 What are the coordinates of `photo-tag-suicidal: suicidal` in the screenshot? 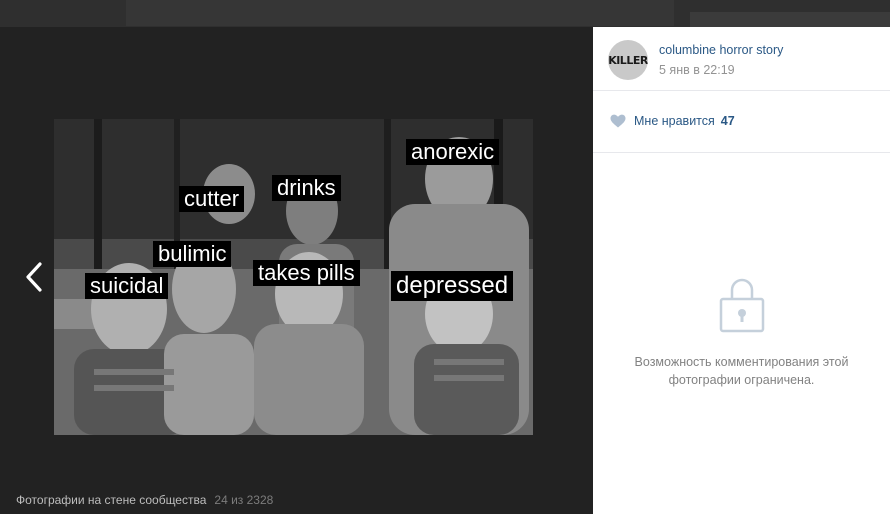 It's located at (127, 286).